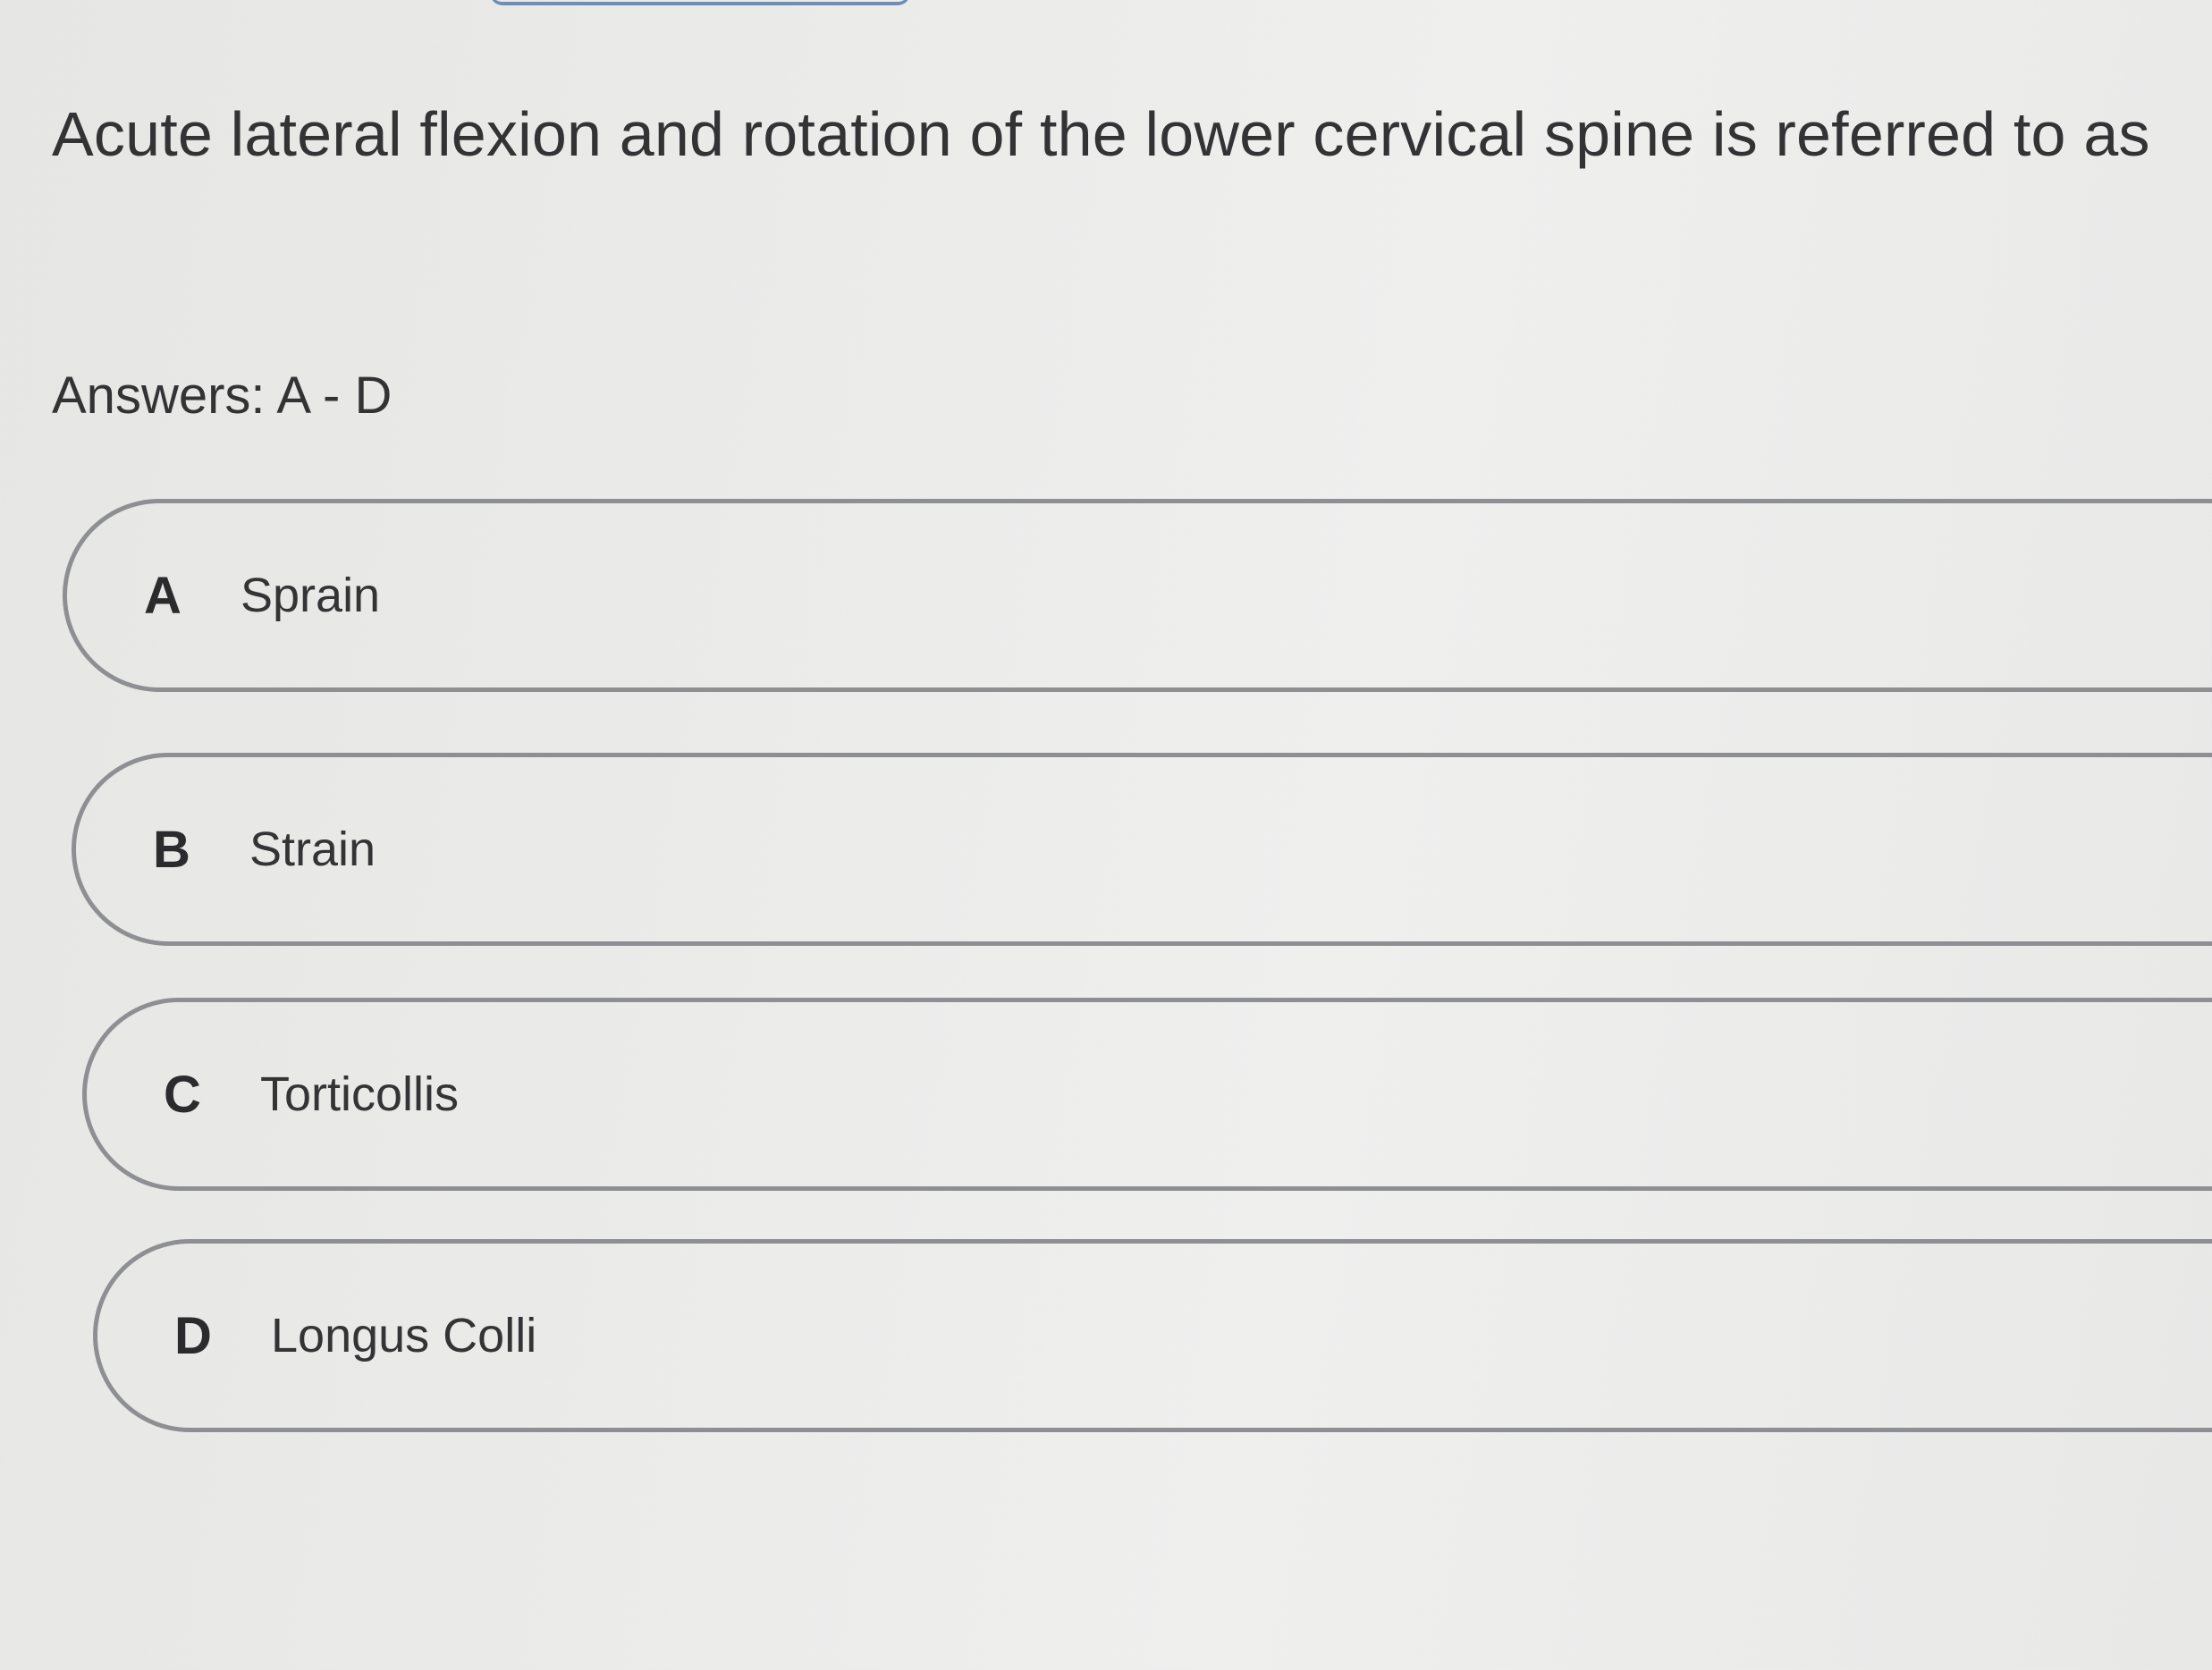 This screenshot has height=1670, width=2212. What do you see at coordinates (1142, 849) in the screenshot?
I see `option-b: B Strain` at bounding box center [1142, 849].